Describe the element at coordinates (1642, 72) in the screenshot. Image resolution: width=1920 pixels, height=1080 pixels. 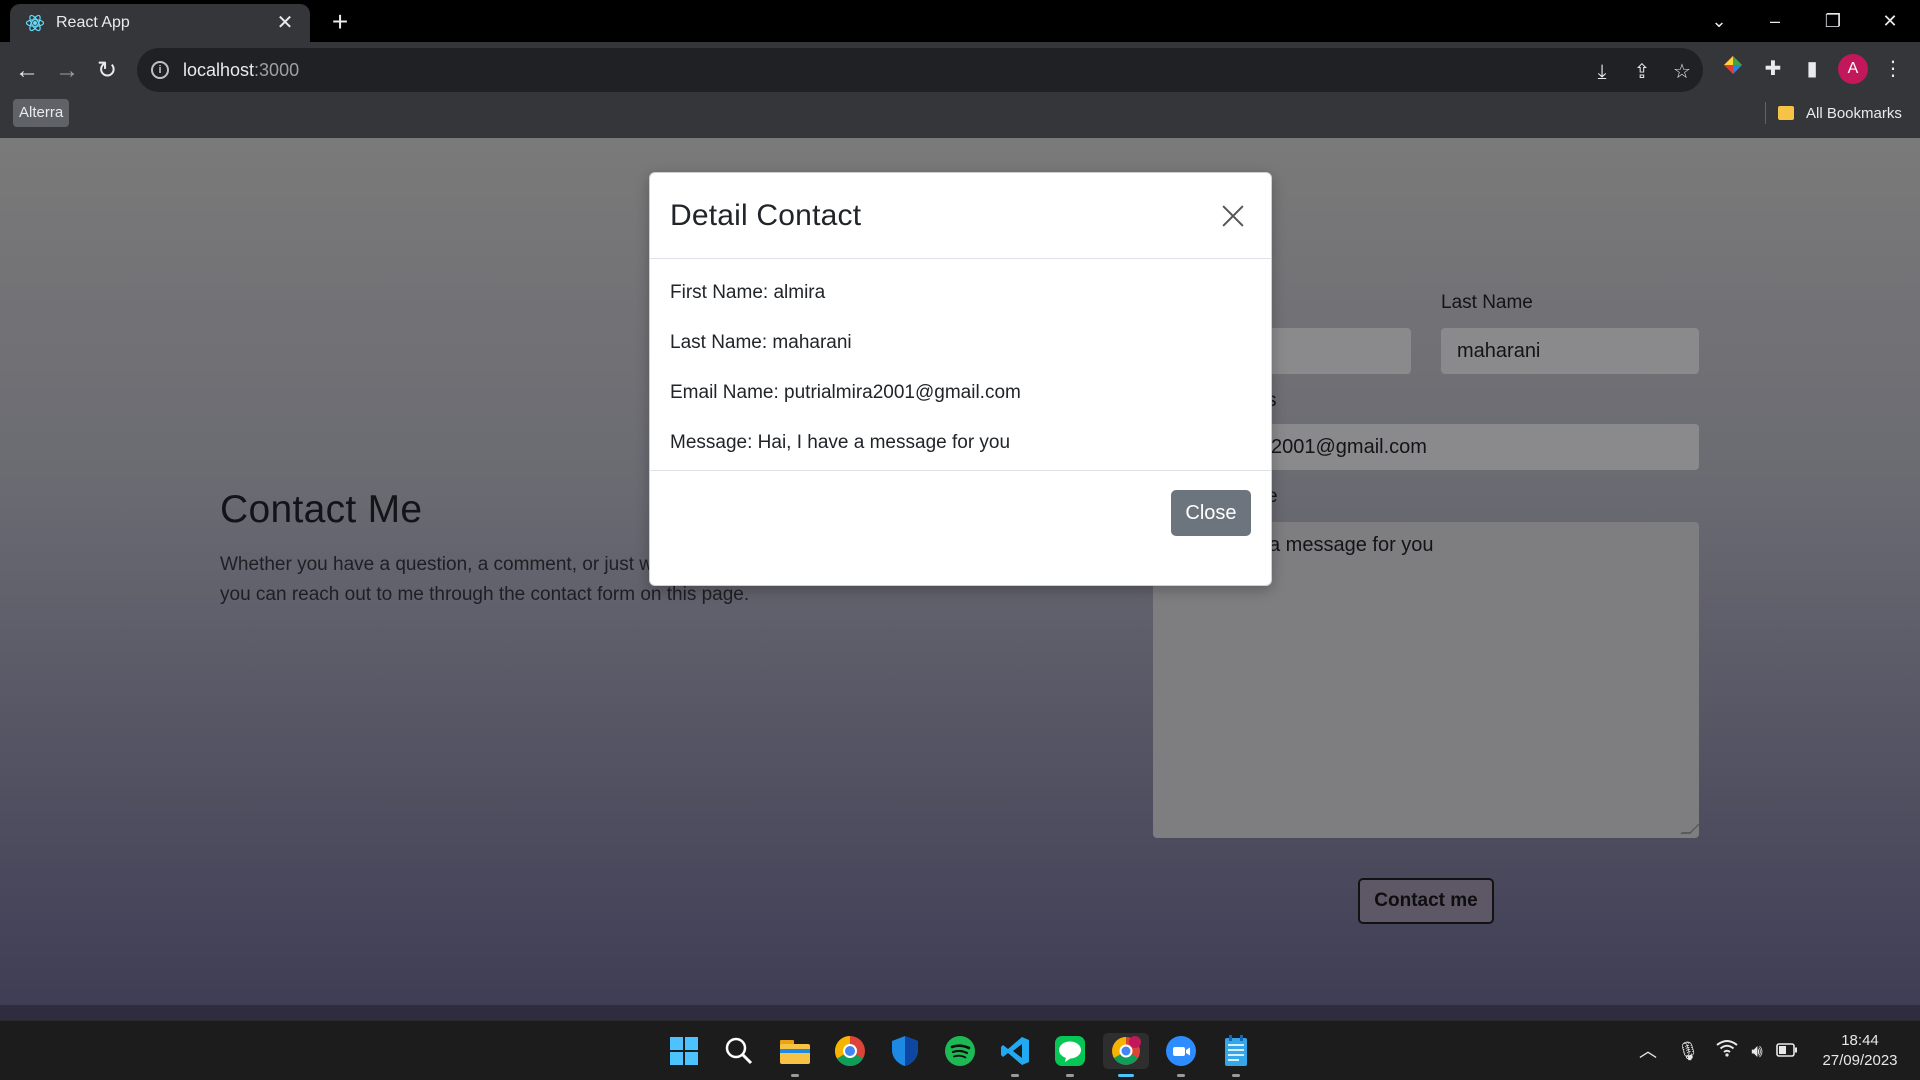
I see `share-icon: ⇪` at that location.